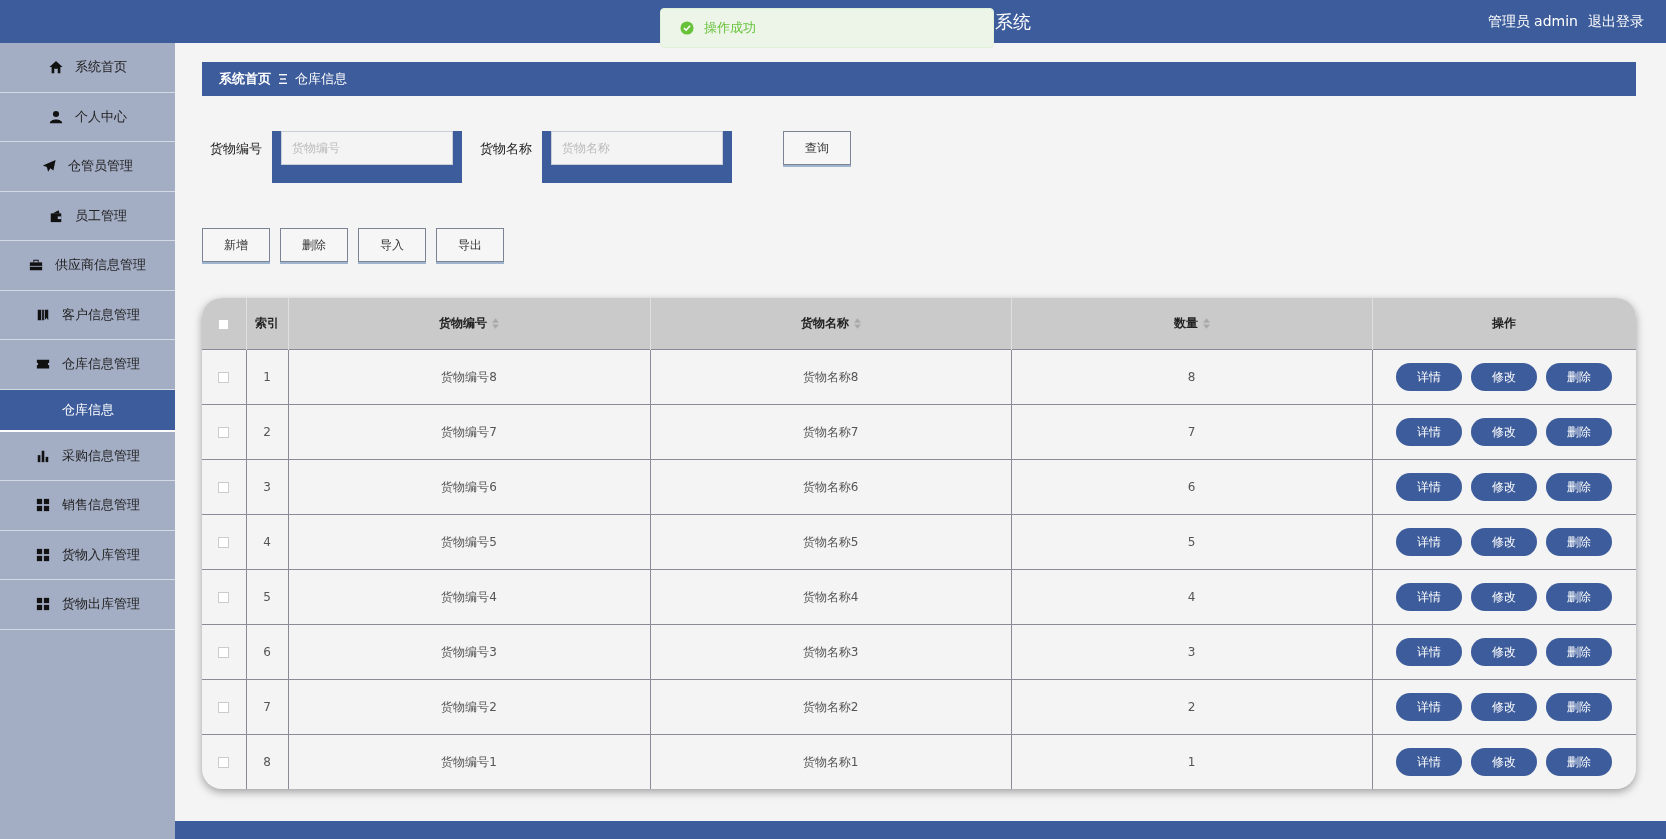 The width and height of the screenshot is (1666, 839). Describe the element at coordinates (321, 79) in the screenshot. I see `breadcrumb-item: 仓库信息` at that location.